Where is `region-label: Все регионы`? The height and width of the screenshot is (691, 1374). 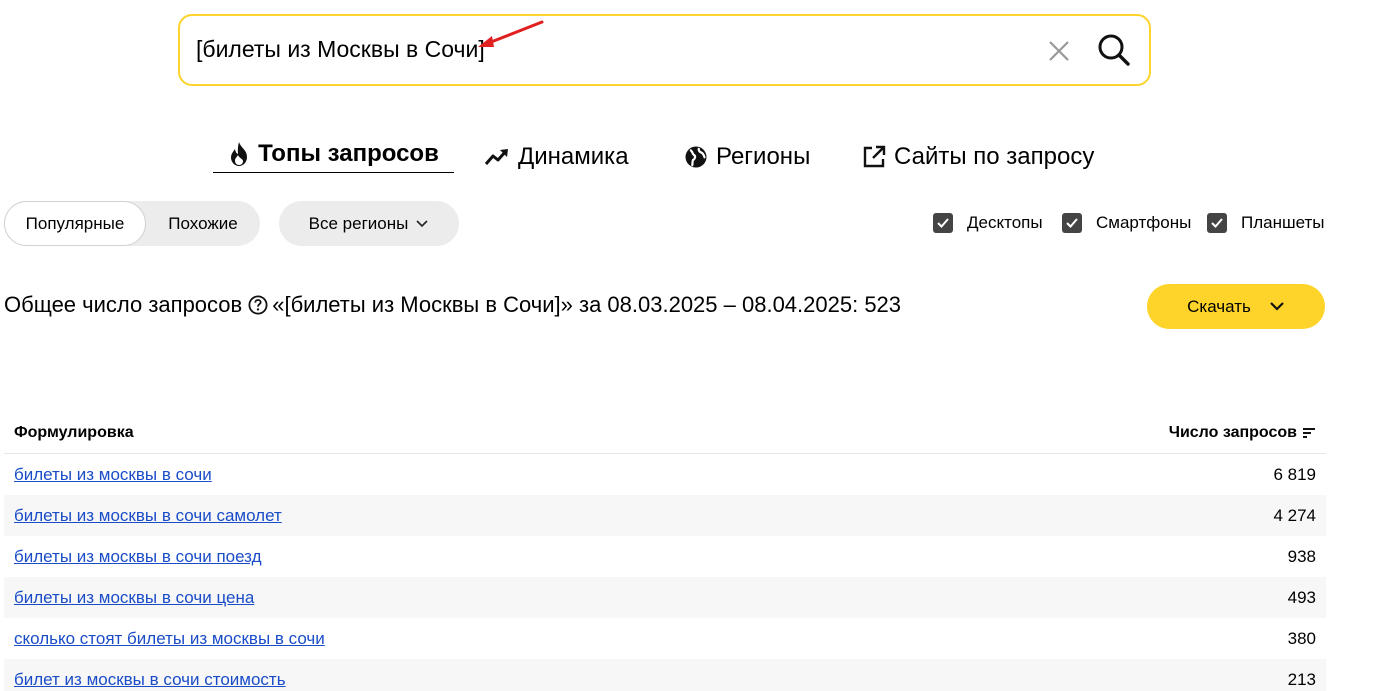 region-label: Все регионы is located at coordinates (358, 223).